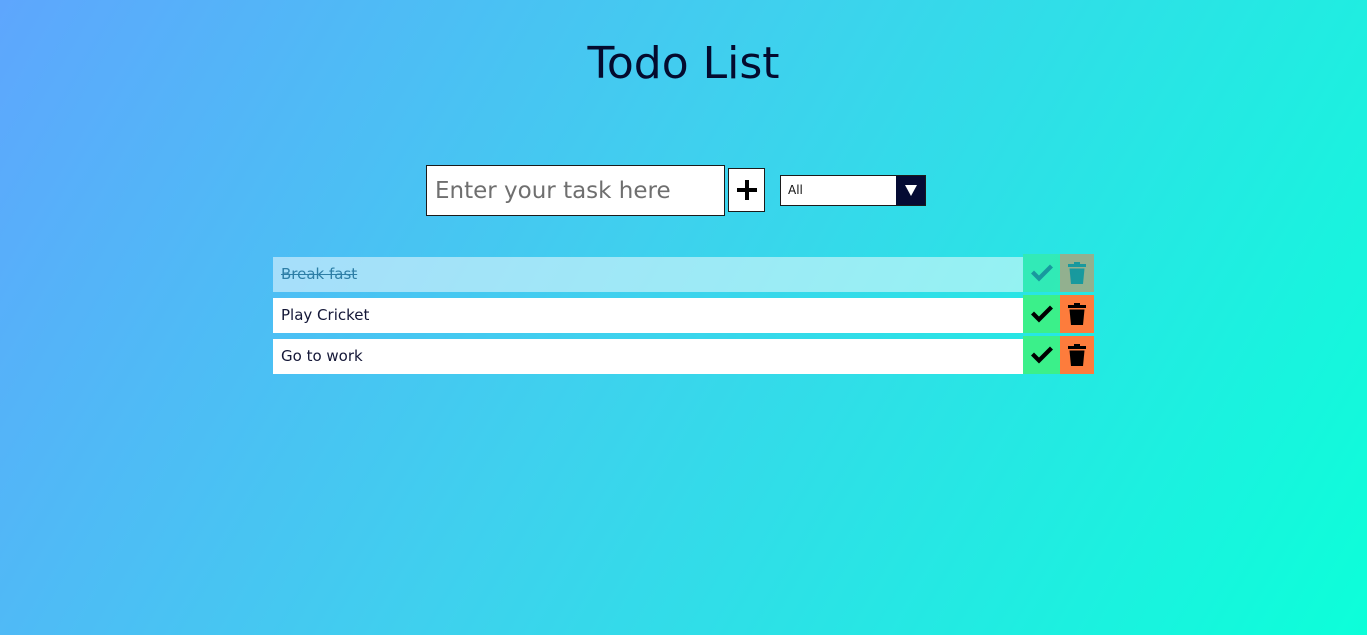  I want to click on task-input, so click(575, 190).